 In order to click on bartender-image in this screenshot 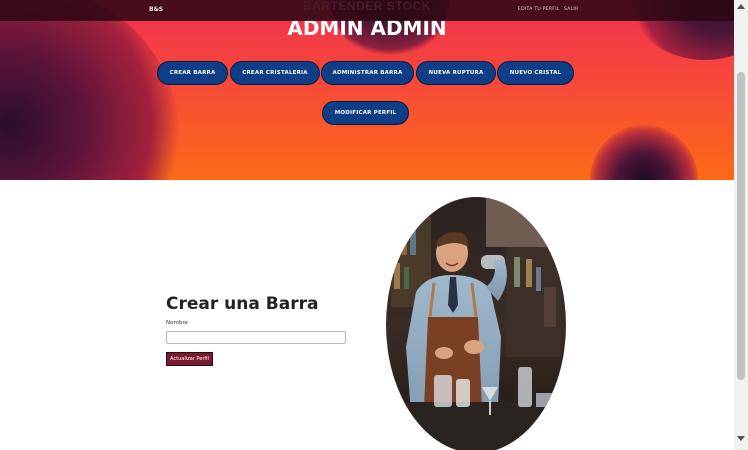, I will do `click(476, 323)`.